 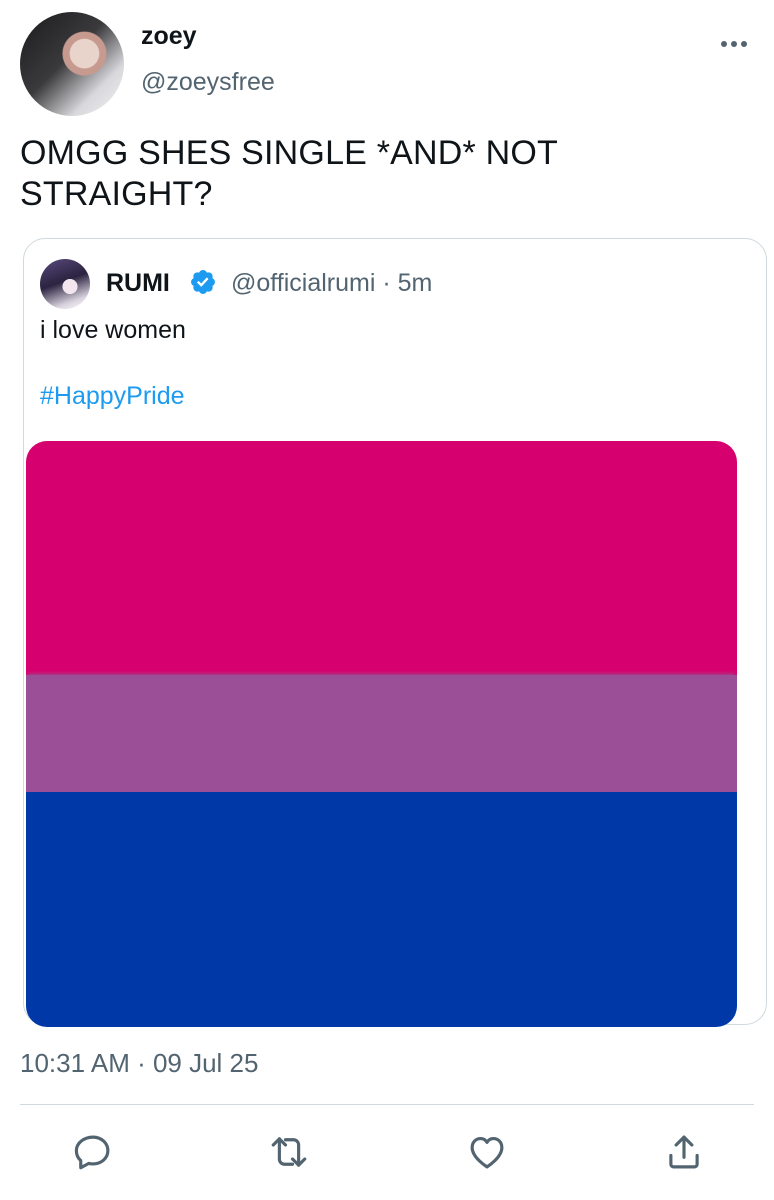 I want to click on flag-stripe-purple, so click(x=381, y=733).